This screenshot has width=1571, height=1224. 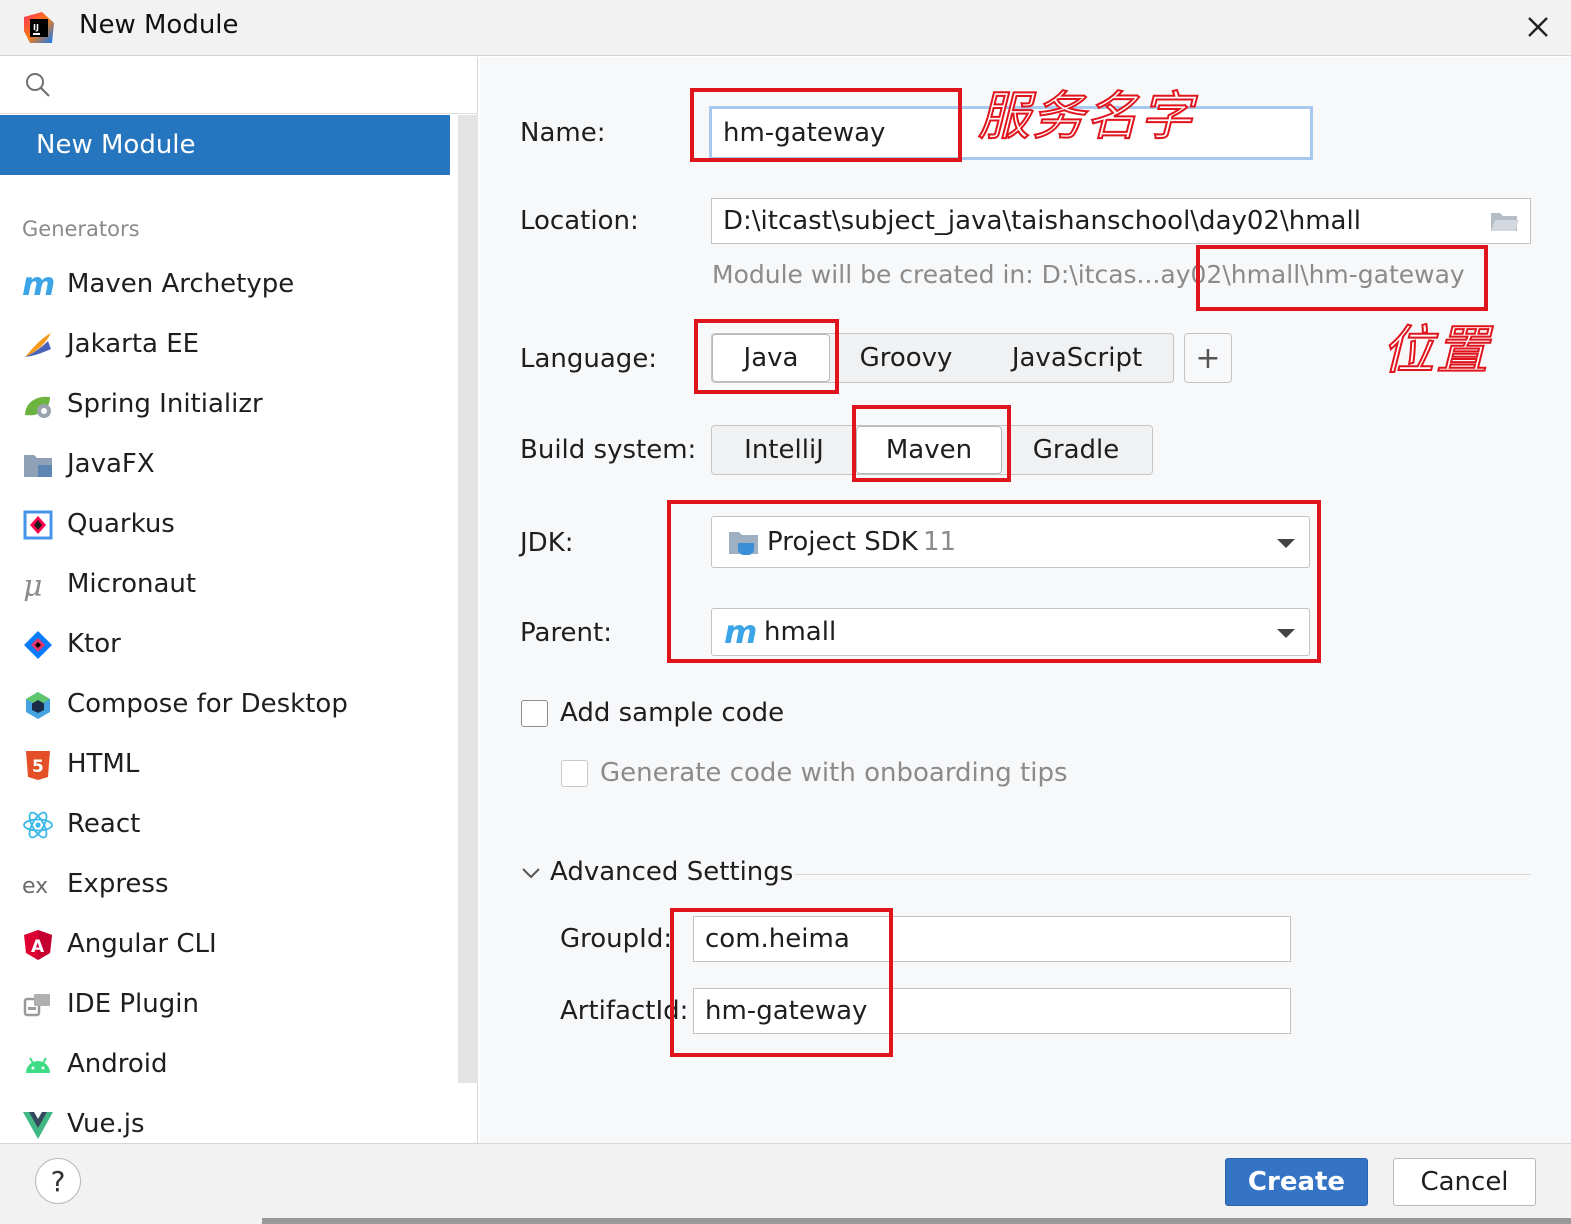 I want to click on sidebar-item-maven-archetype: m Maven Archetype, so click(x=225, y=285).